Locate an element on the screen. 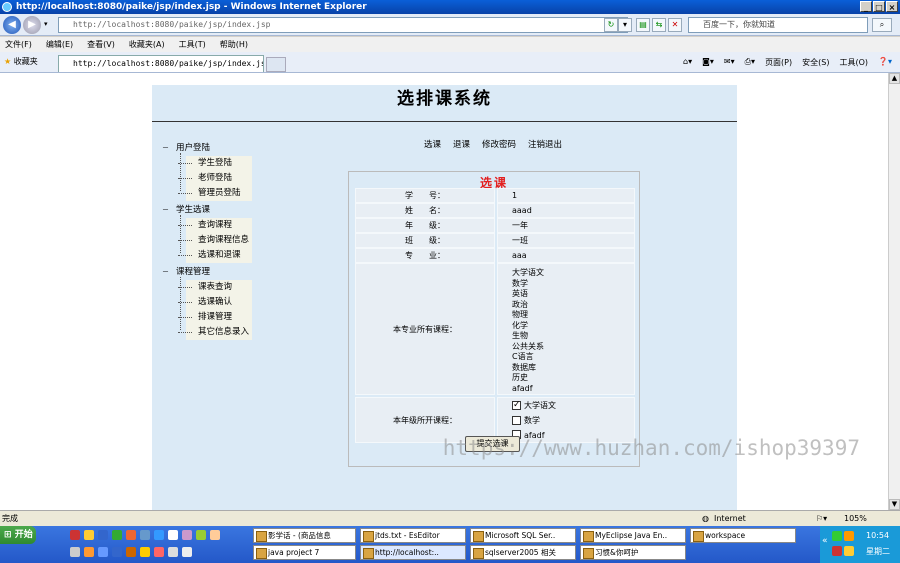 This screenshot has height=563, width=900. taskbar-button-active: http://localhost:.. is located at coordinates (413, 552).